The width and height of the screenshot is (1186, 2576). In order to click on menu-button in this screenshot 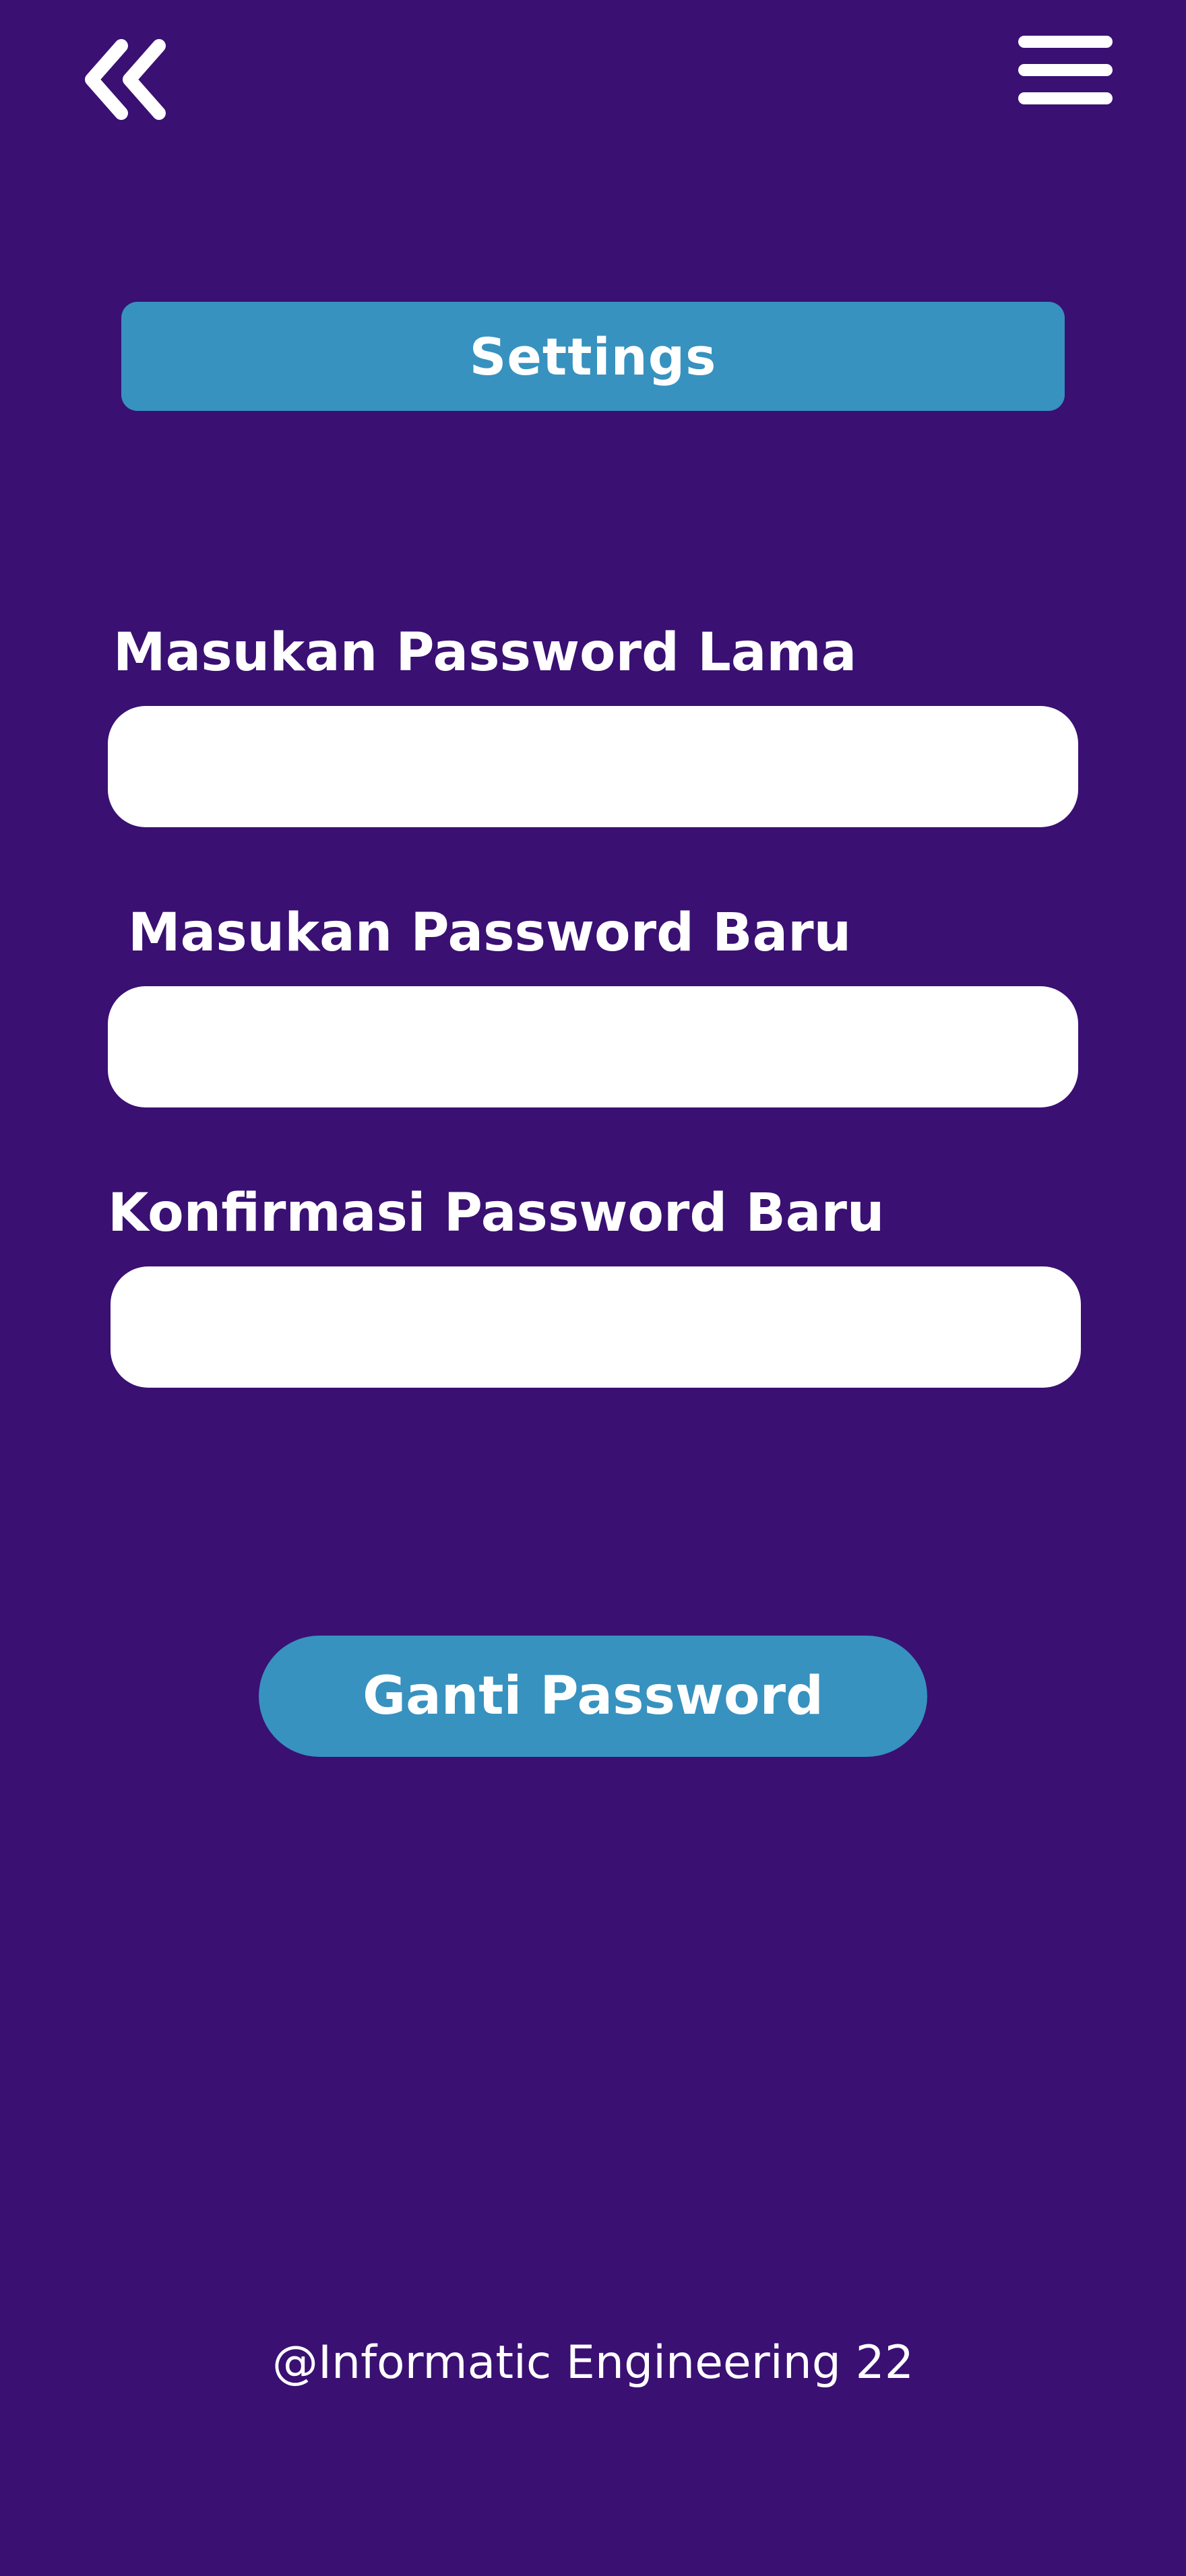, I will do `click(1065, 71)`.